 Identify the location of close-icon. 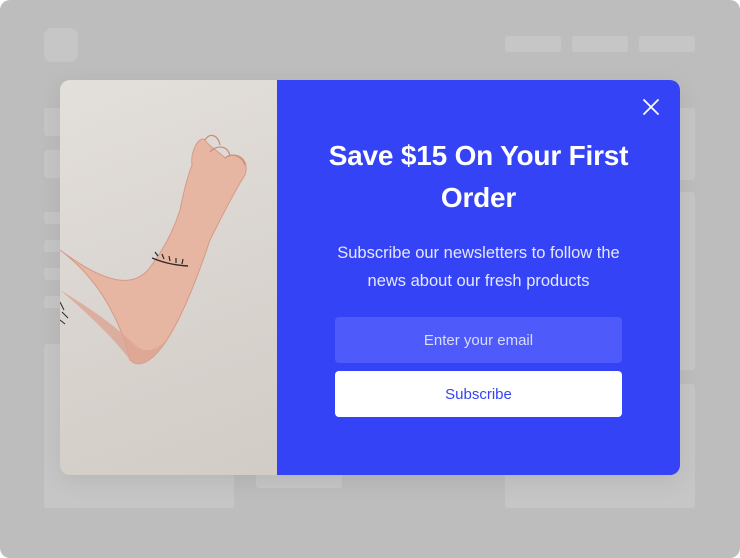
(651, 107).